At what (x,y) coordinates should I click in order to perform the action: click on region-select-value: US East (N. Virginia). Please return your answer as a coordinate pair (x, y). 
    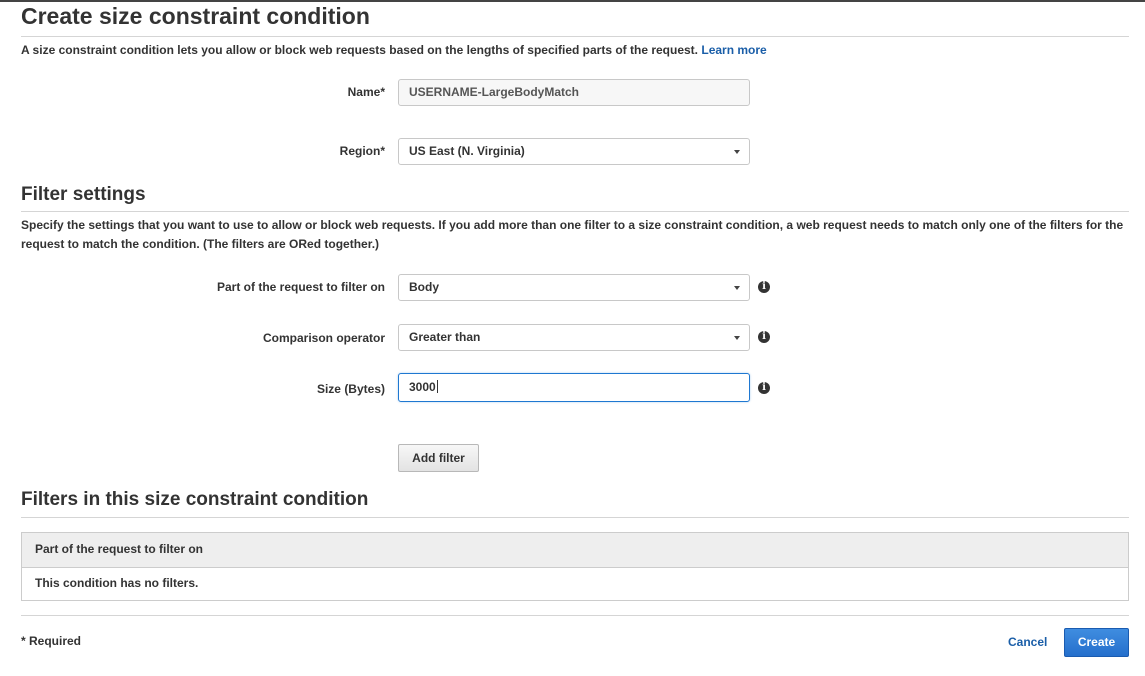
    Looking at the image, I should click on (467, 151).